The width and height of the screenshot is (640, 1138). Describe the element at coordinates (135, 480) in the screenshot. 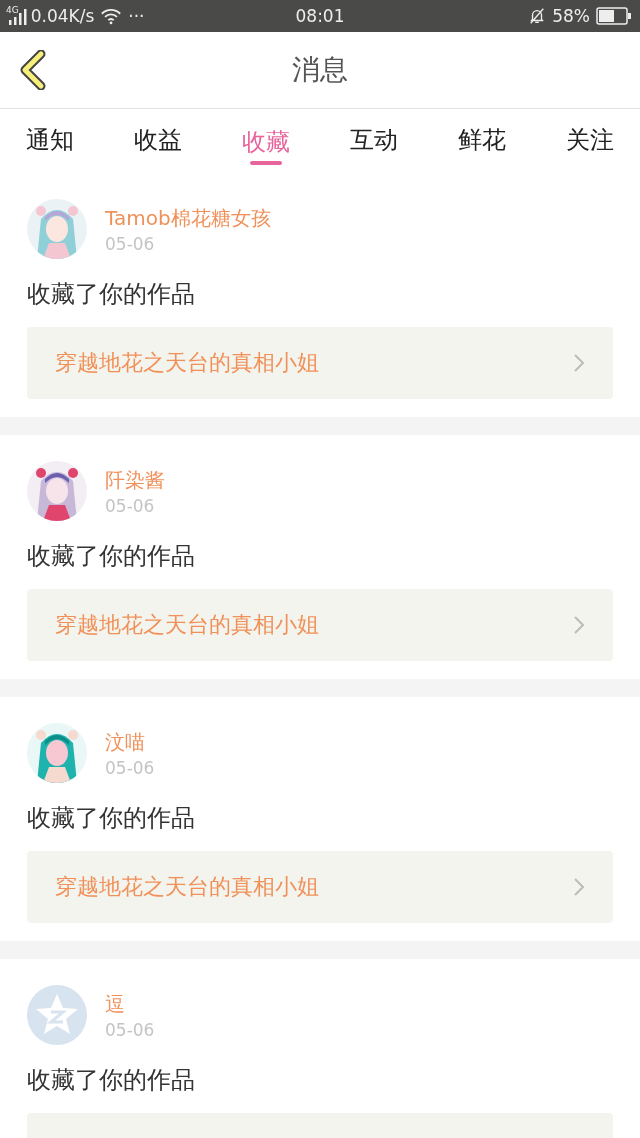

I see `user-name: 阡染酱` at that location.